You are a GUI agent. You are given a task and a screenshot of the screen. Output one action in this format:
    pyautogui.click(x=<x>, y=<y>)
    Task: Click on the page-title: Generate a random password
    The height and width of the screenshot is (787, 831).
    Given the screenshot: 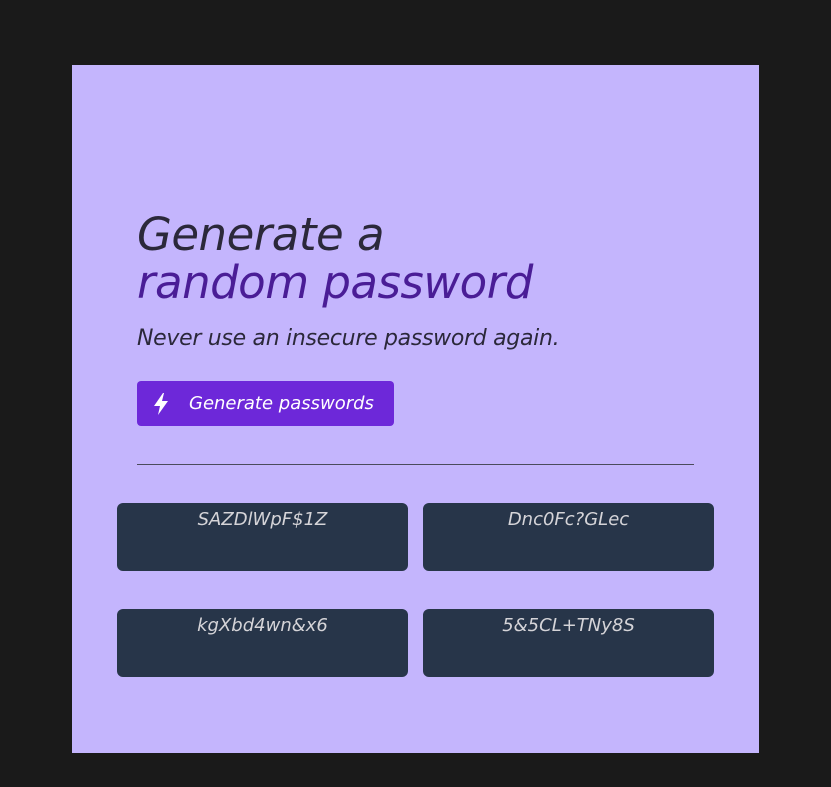 What is the action you would take?
    pyautogui.click(x=335, y=259)
    